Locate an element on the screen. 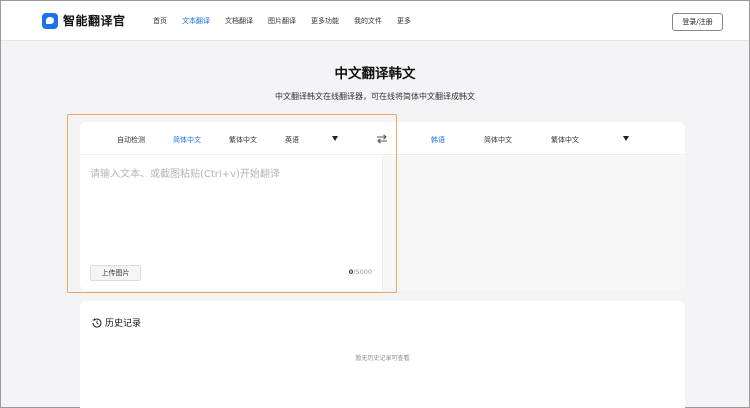 This screenshot has height=408, width=750. nav-item-text-translate: 文本翻译 is located at coordinates (196, 21).